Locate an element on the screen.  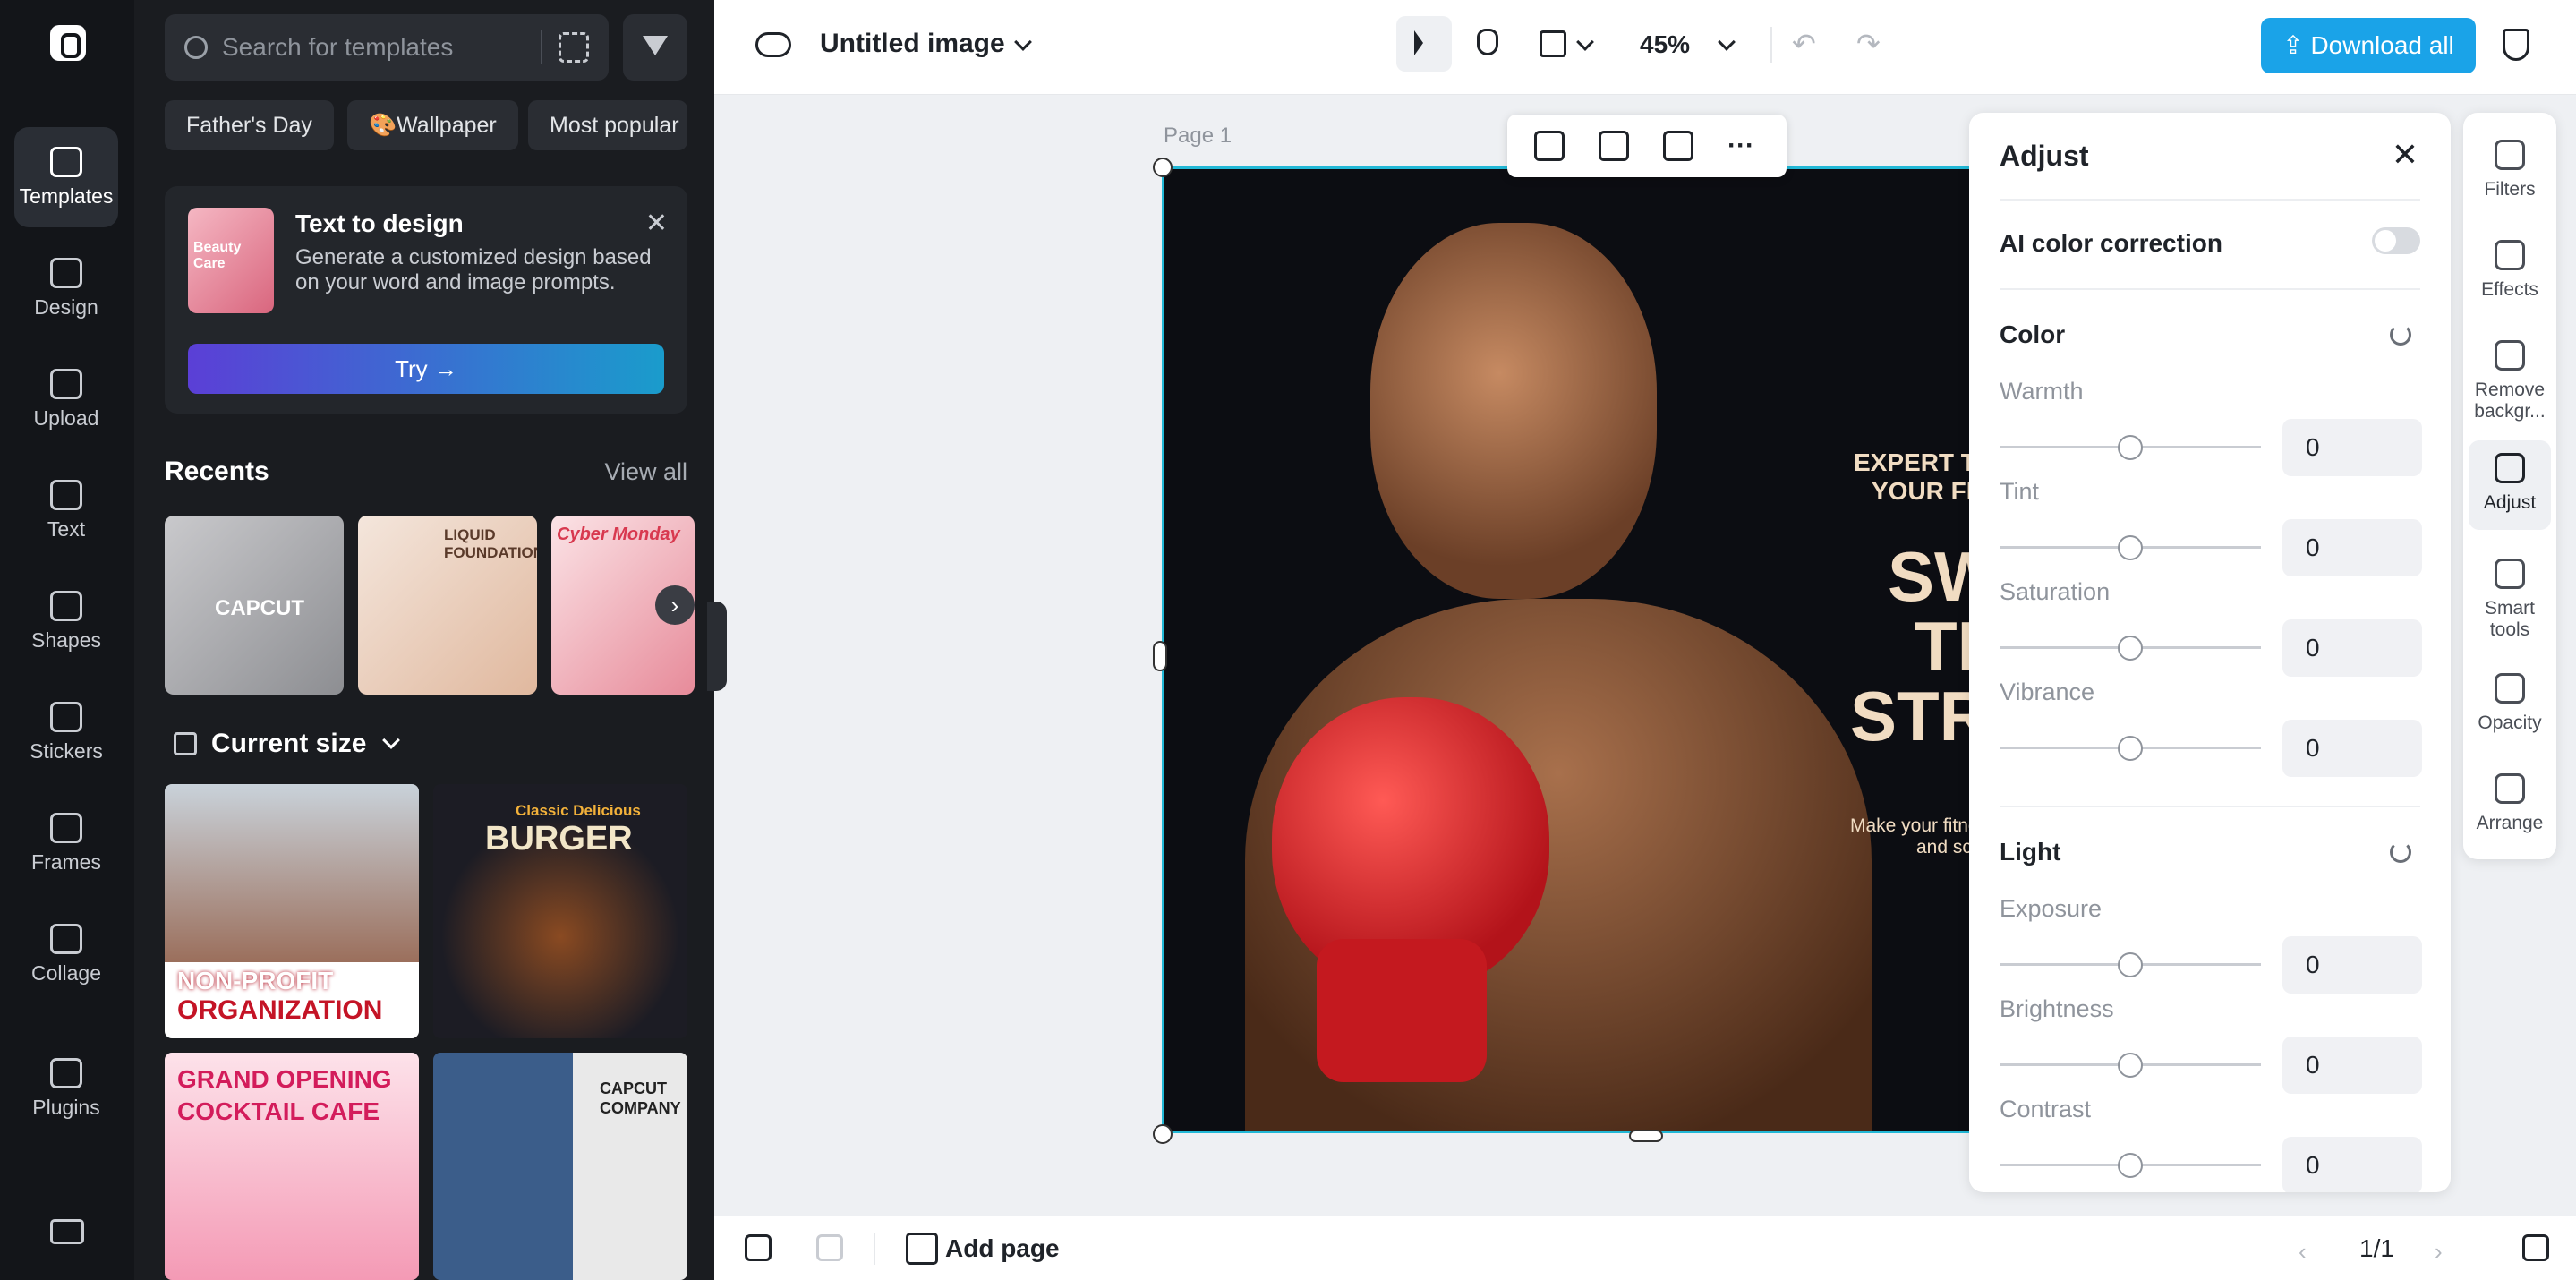
template-company-profile: CAPCUT COMPANY is located at coordinates (560, 1166).